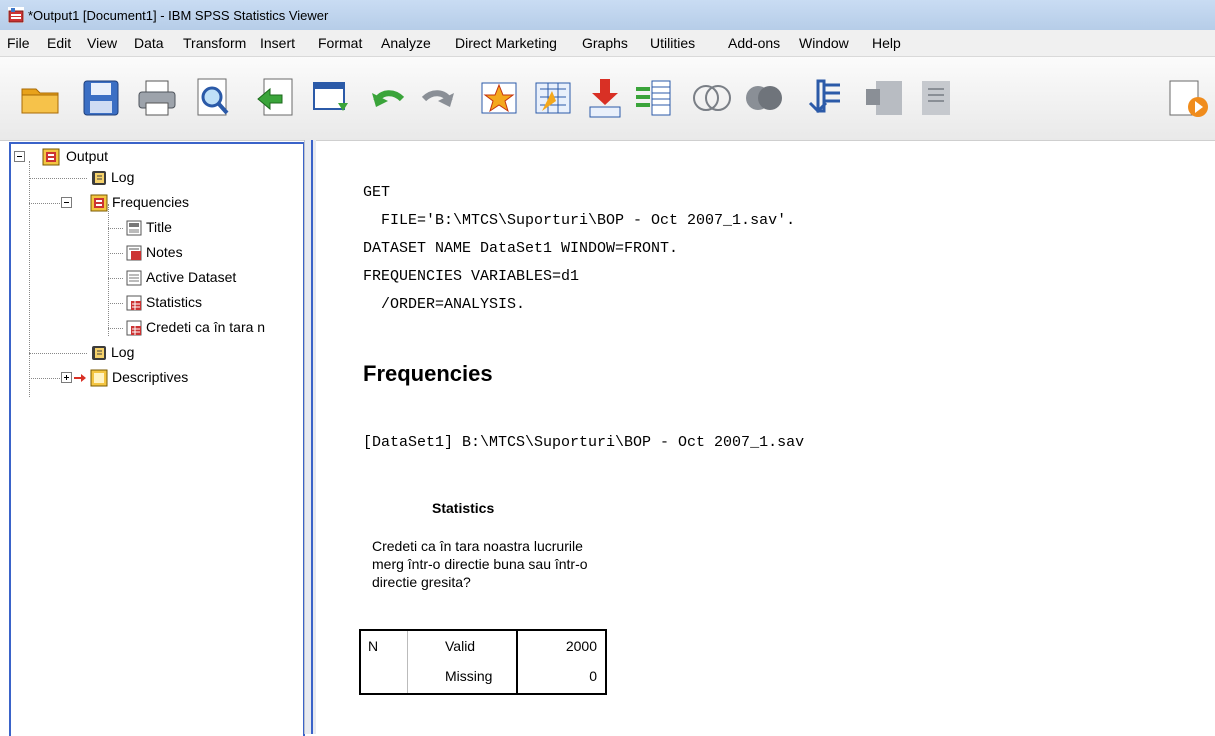  I want to click on redo-icon, so click(437, 98).